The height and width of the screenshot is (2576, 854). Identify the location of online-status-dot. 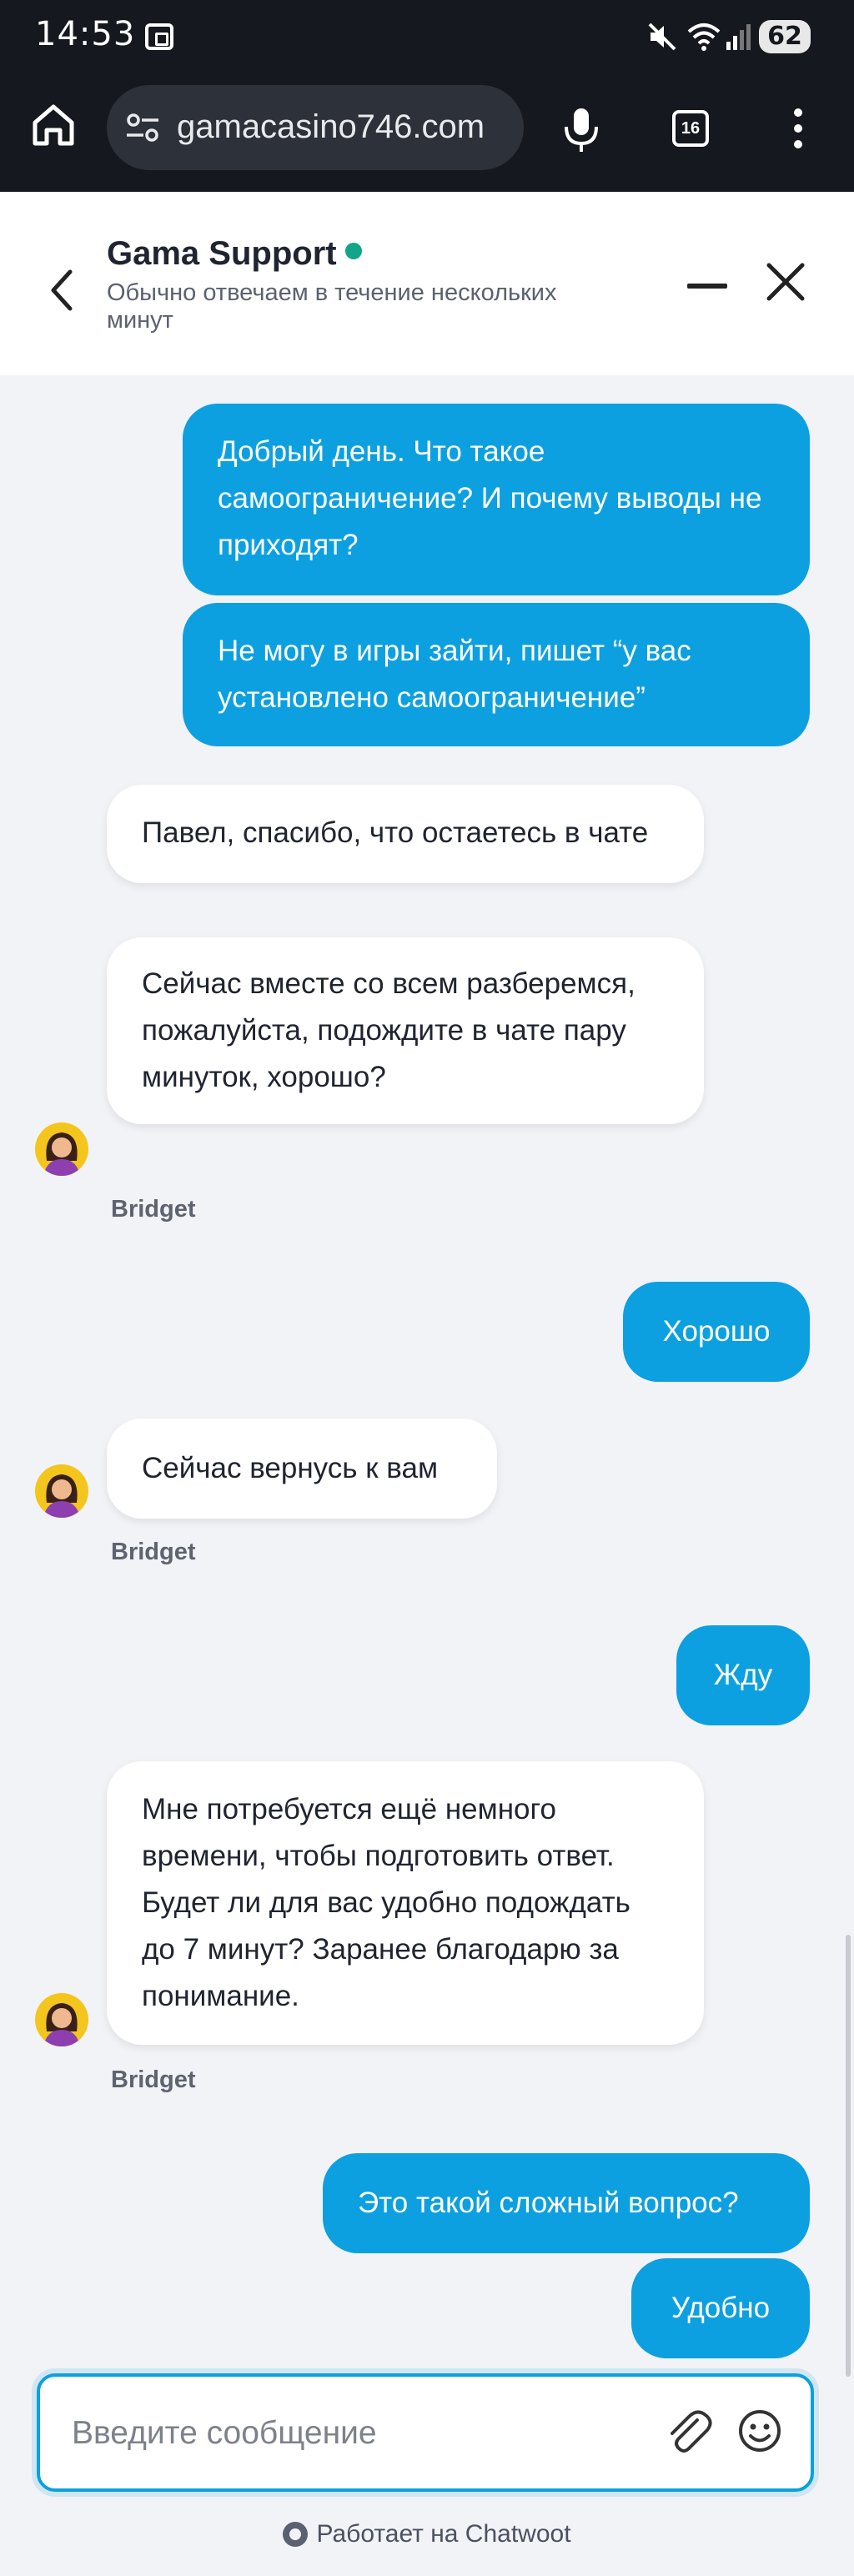
(353, 251).